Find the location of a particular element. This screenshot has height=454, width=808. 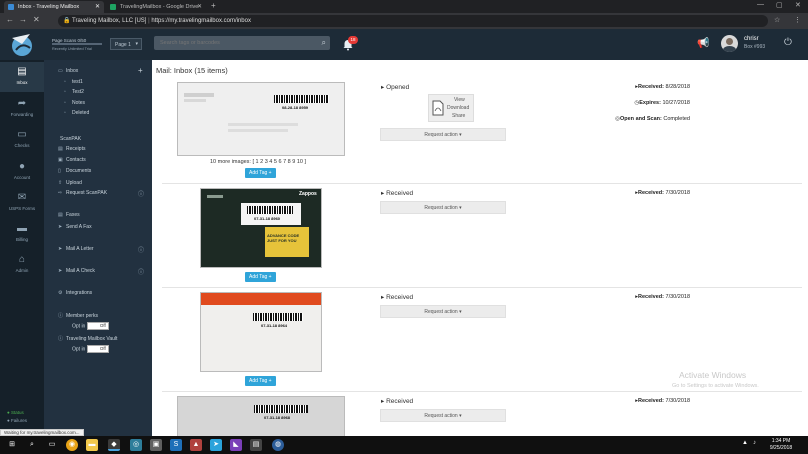

subnav-request-scanpak: ⇨ Request ScanPAK is located at coordinates (82, 193).